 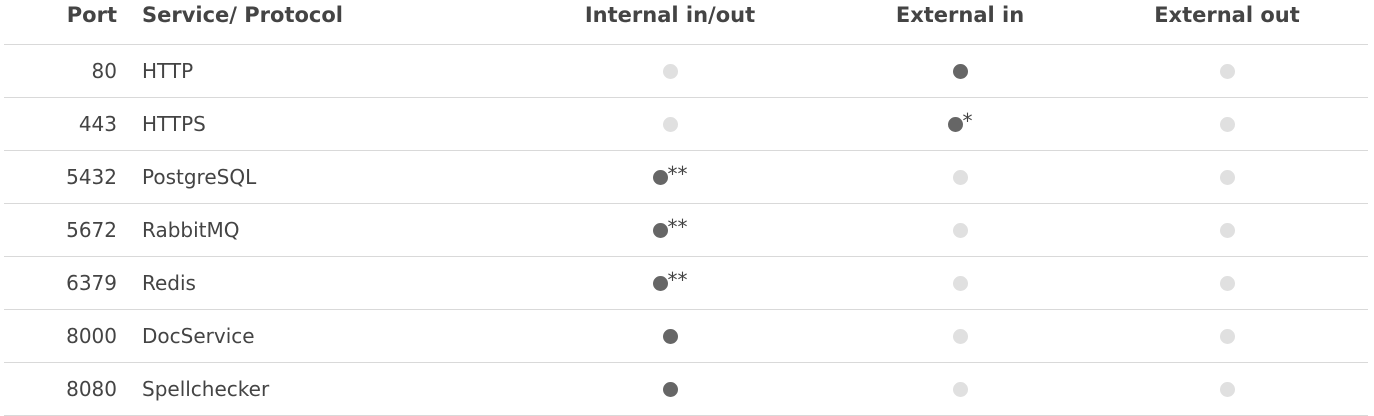 What do you see at coordinates (97, 124) in the screenshot?
I see `port-cell: 443` at bounding box center [97, 124].